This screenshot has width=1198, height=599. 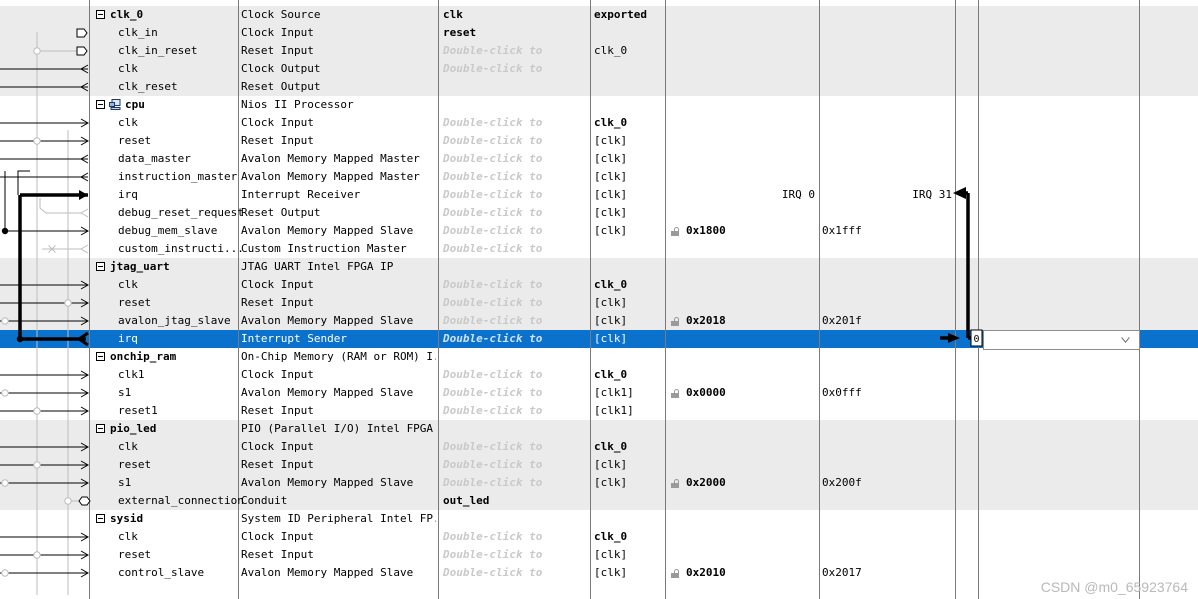 I want to click on cell-name: s1, so click(x=125, y=392).